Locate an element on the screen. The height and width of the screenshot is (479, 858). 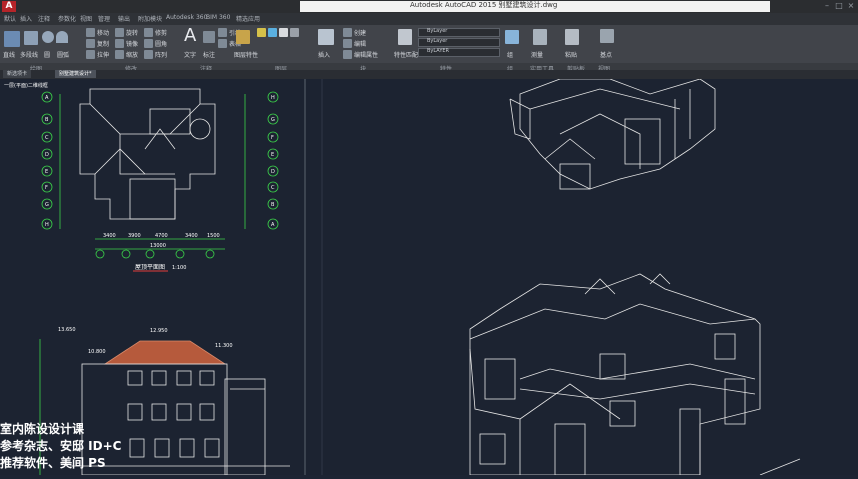
text-label: 文字 is located at coordinates (190, 54).